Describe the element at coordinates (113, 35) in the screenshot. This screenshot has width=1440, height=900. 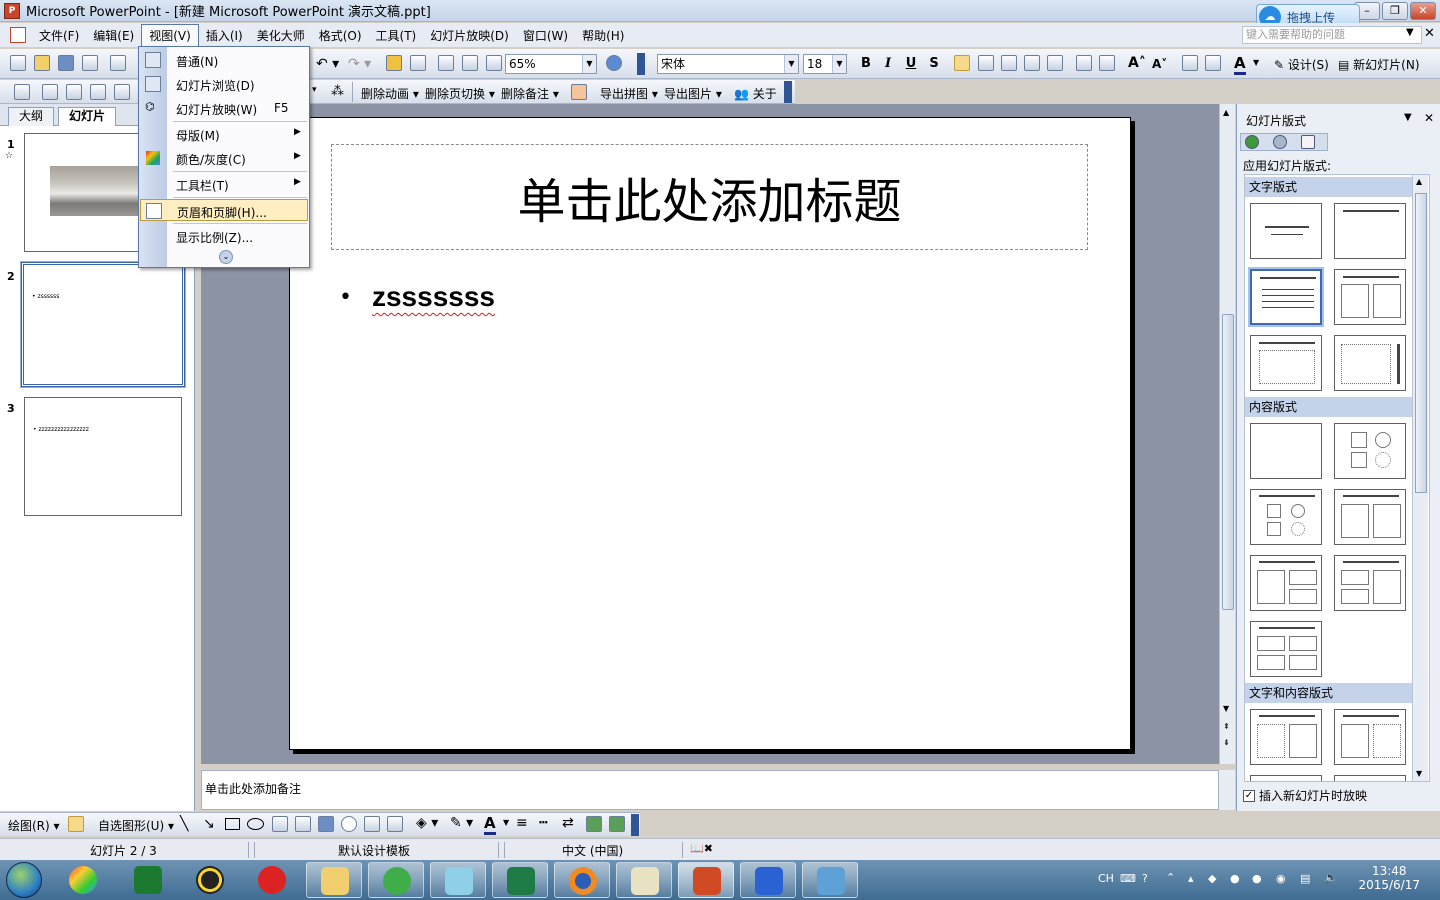
I see `menu-edit: 编辑(E)` at that location.